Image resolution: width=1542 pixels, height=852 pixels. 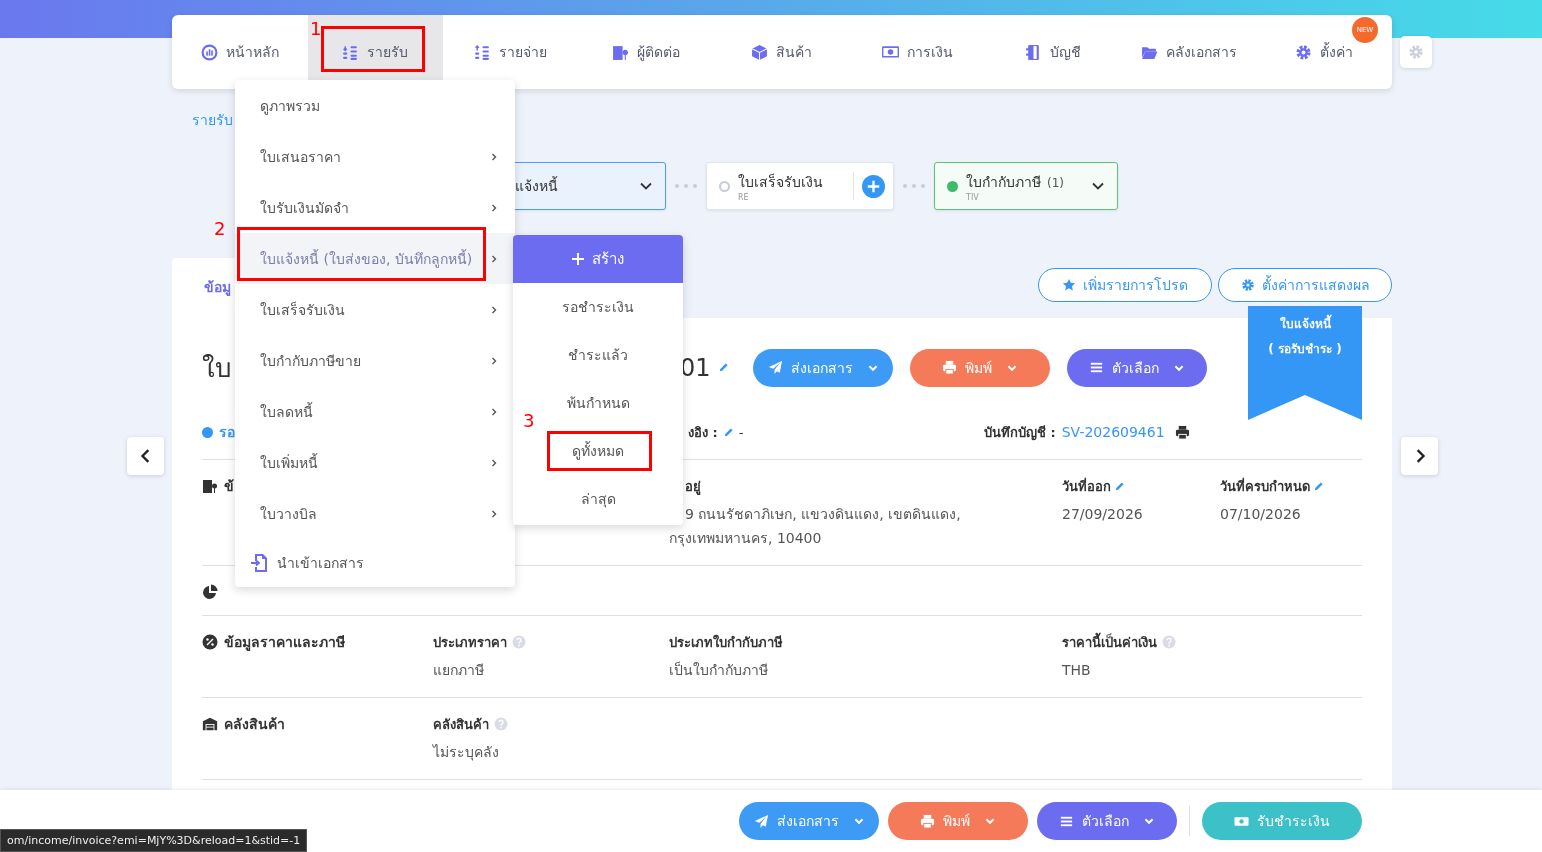 I want to click on field-label: วันที่ครบกำหนด, so click(x=1265, y=486).